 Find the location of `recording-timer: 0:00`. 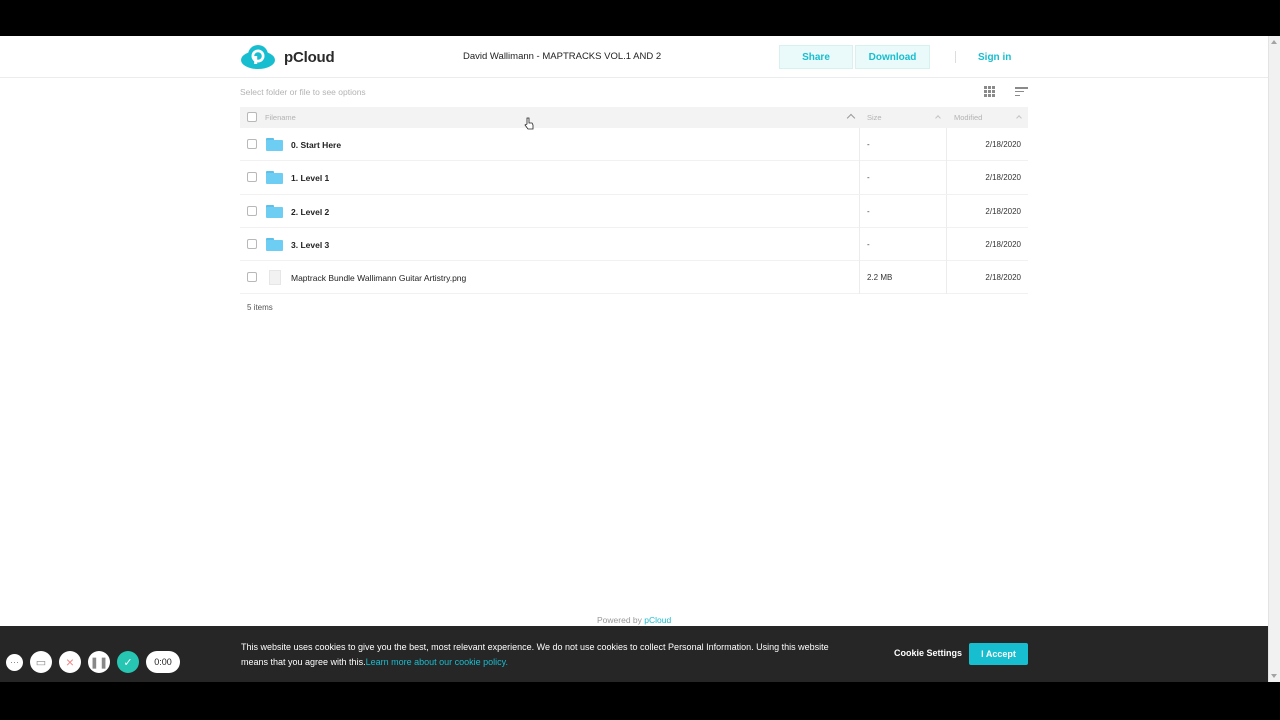

recording-timer: 0:00 is located at coordinates (163, 662).